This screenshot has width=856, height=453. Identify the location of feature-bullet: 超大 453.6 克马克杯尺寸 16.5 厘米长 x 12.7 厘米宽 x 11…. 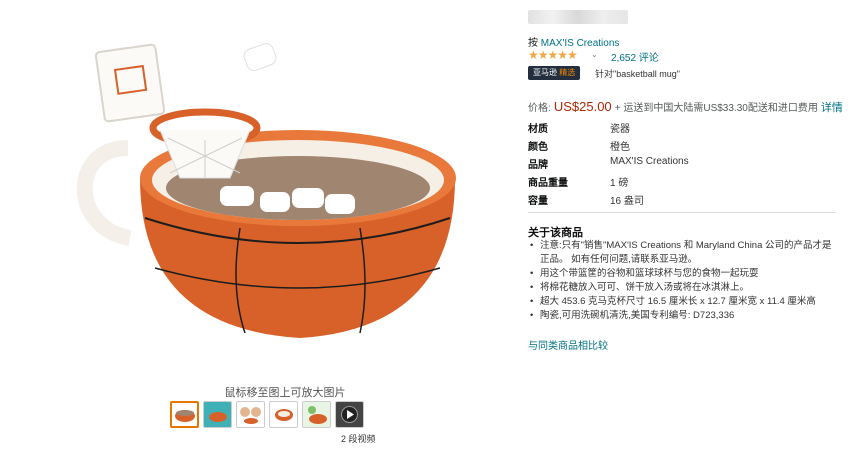
(682, 302).